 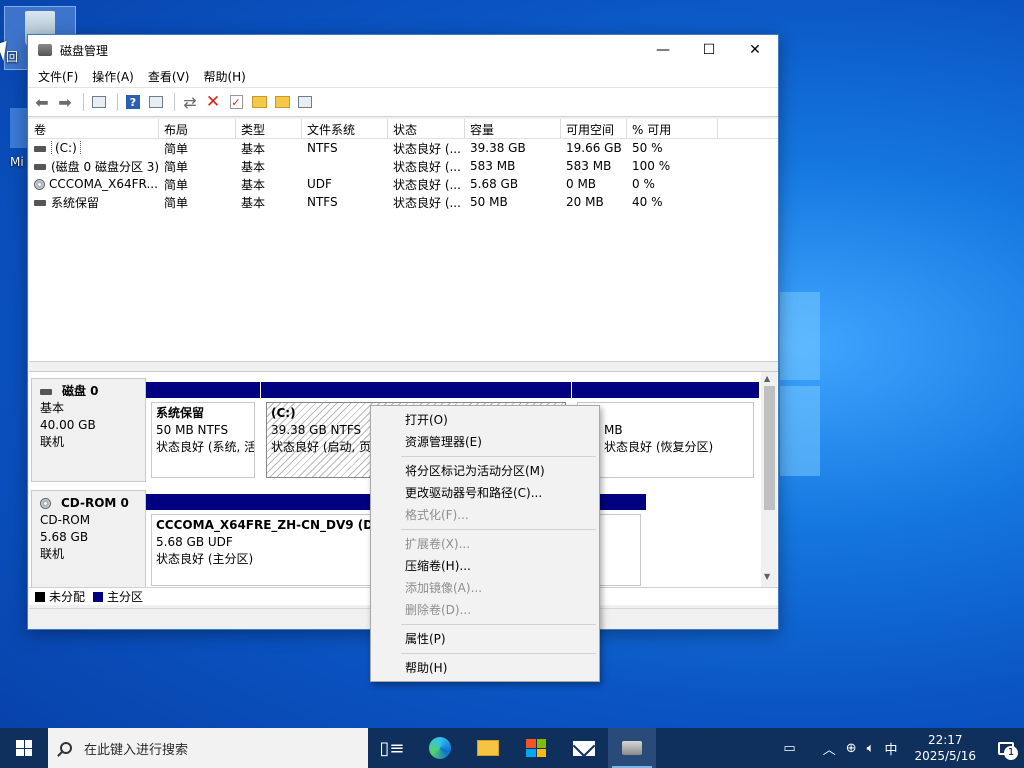 I want to click on clock-time: 22:17, so click(x=945, y=740).